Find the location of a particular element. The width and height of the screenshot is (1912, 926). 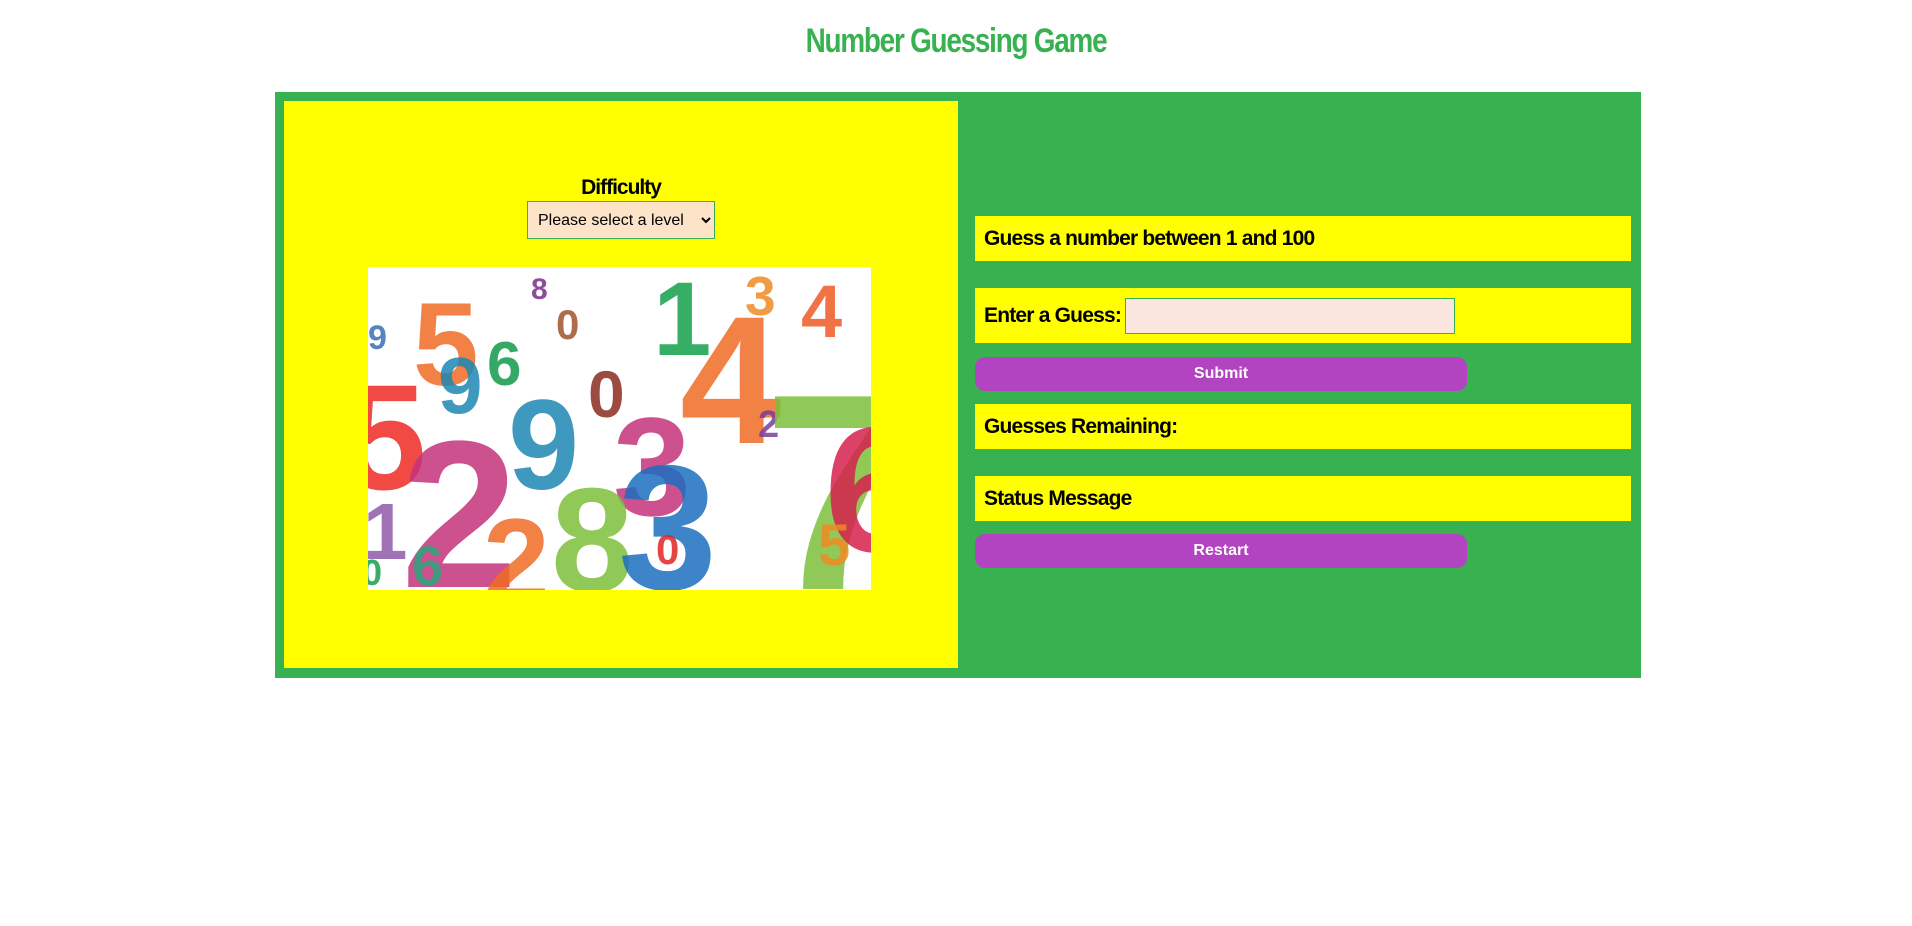

submit-button: Submit is located at coordinates (1221, 374).